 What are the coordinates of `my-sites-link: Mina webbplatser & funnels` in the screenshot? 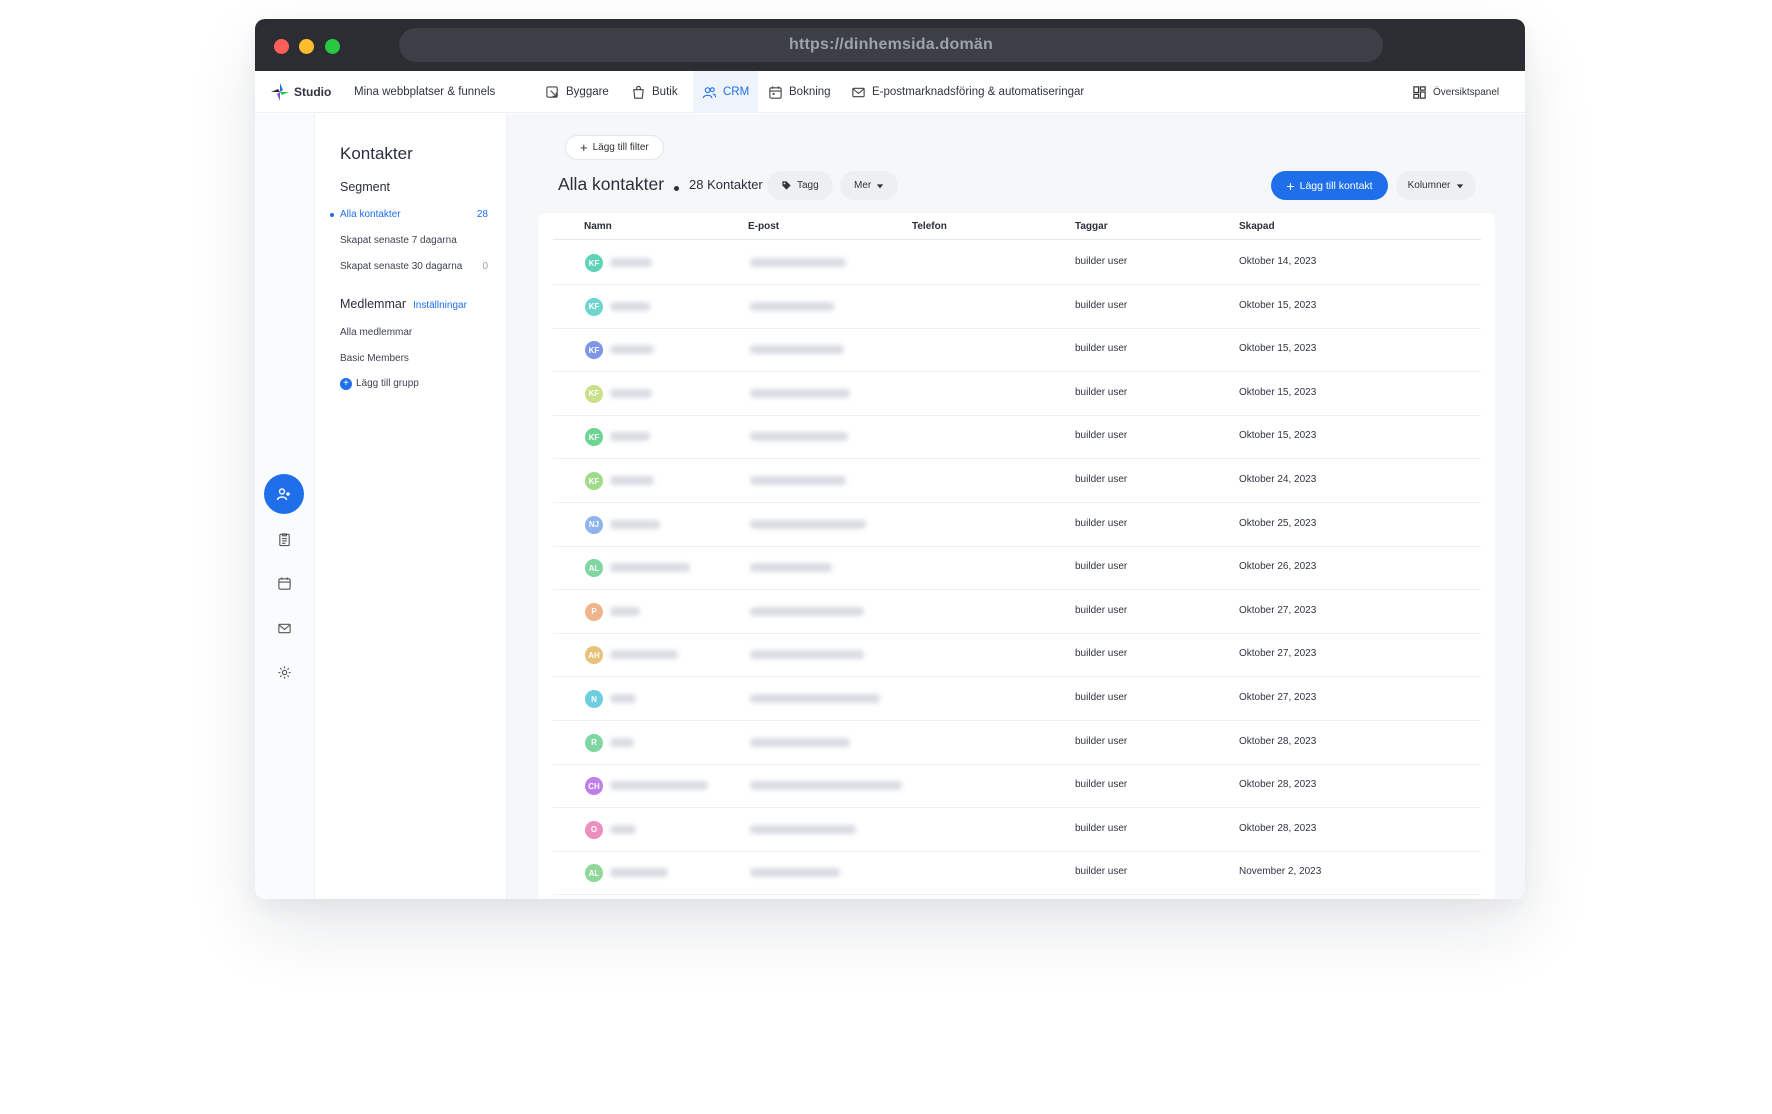 It's located at (424, 92).